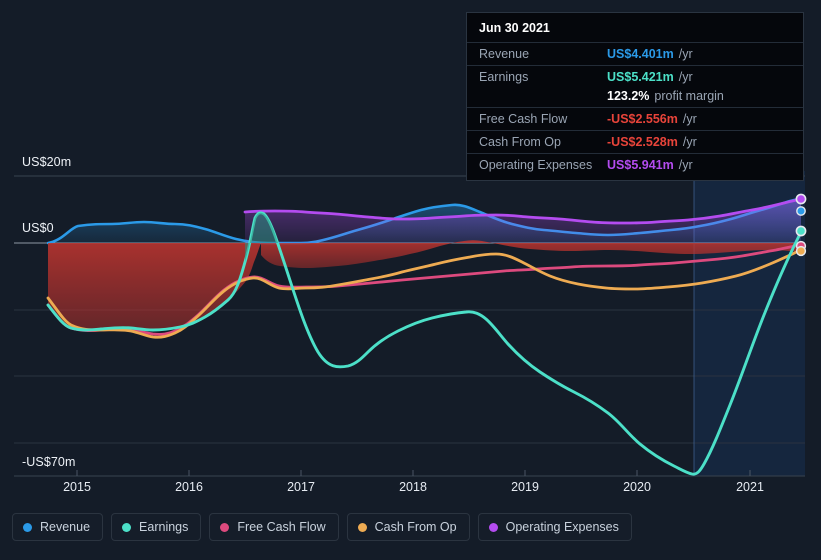 Image resolution: width=821 pixels, height=560 pixels. What do you see at coordinates (685, 77) in the screenshot?
I see `tooltip-suffix-earnings: /yr` at bounding box center [685, 77].